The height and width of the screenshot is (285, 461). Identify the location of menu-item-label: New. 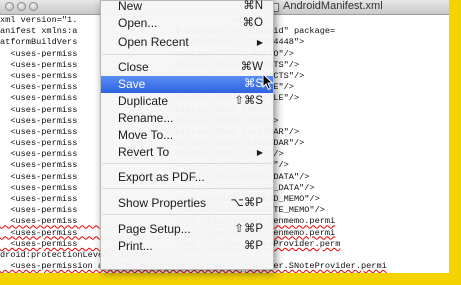
(130, 6).